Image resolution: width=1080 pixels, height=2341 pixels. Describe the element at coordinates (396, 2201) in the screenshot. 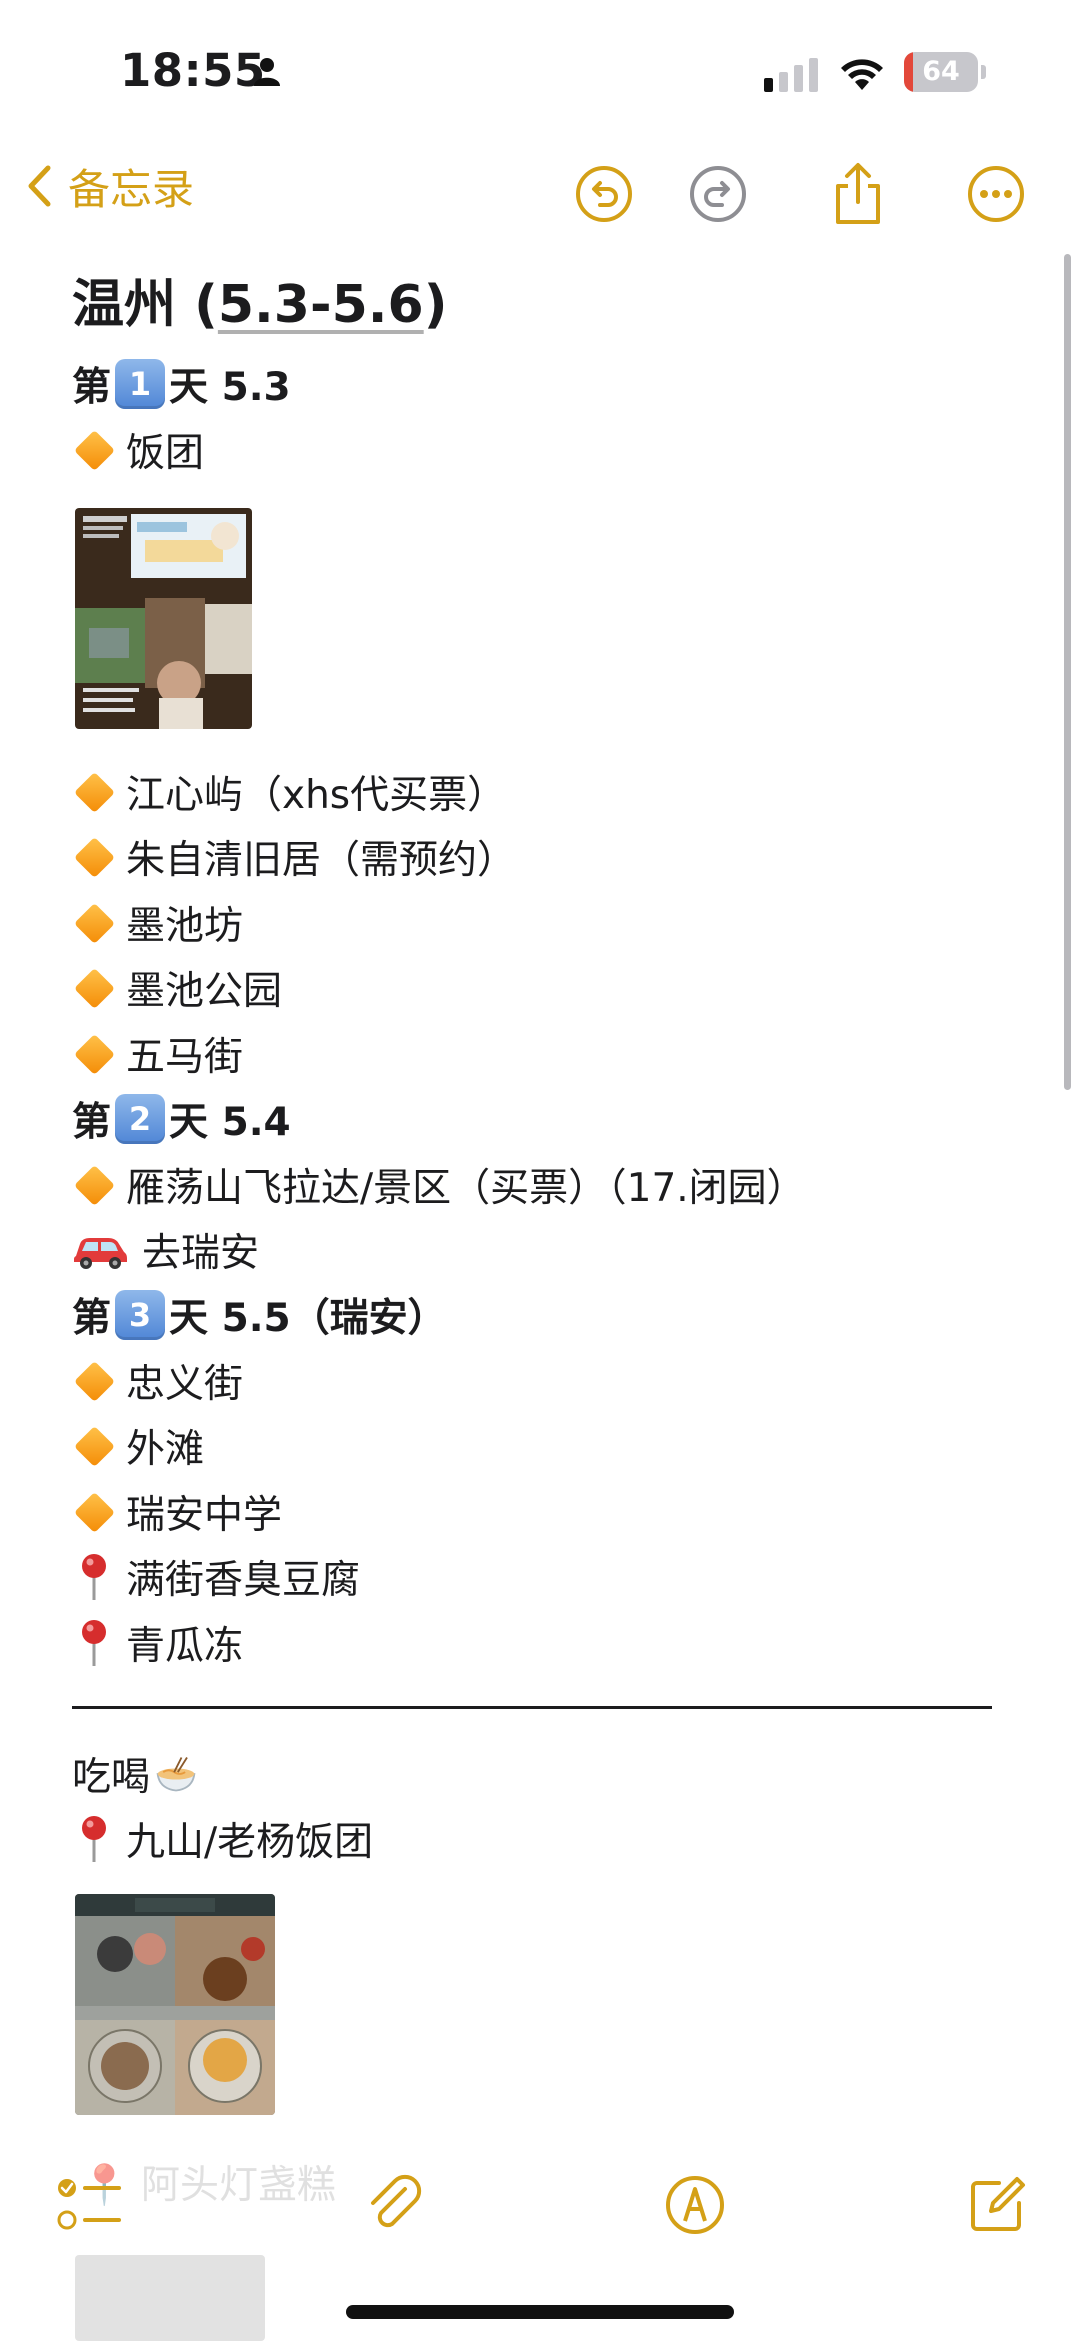

I see `paperclip-icon` at that location.